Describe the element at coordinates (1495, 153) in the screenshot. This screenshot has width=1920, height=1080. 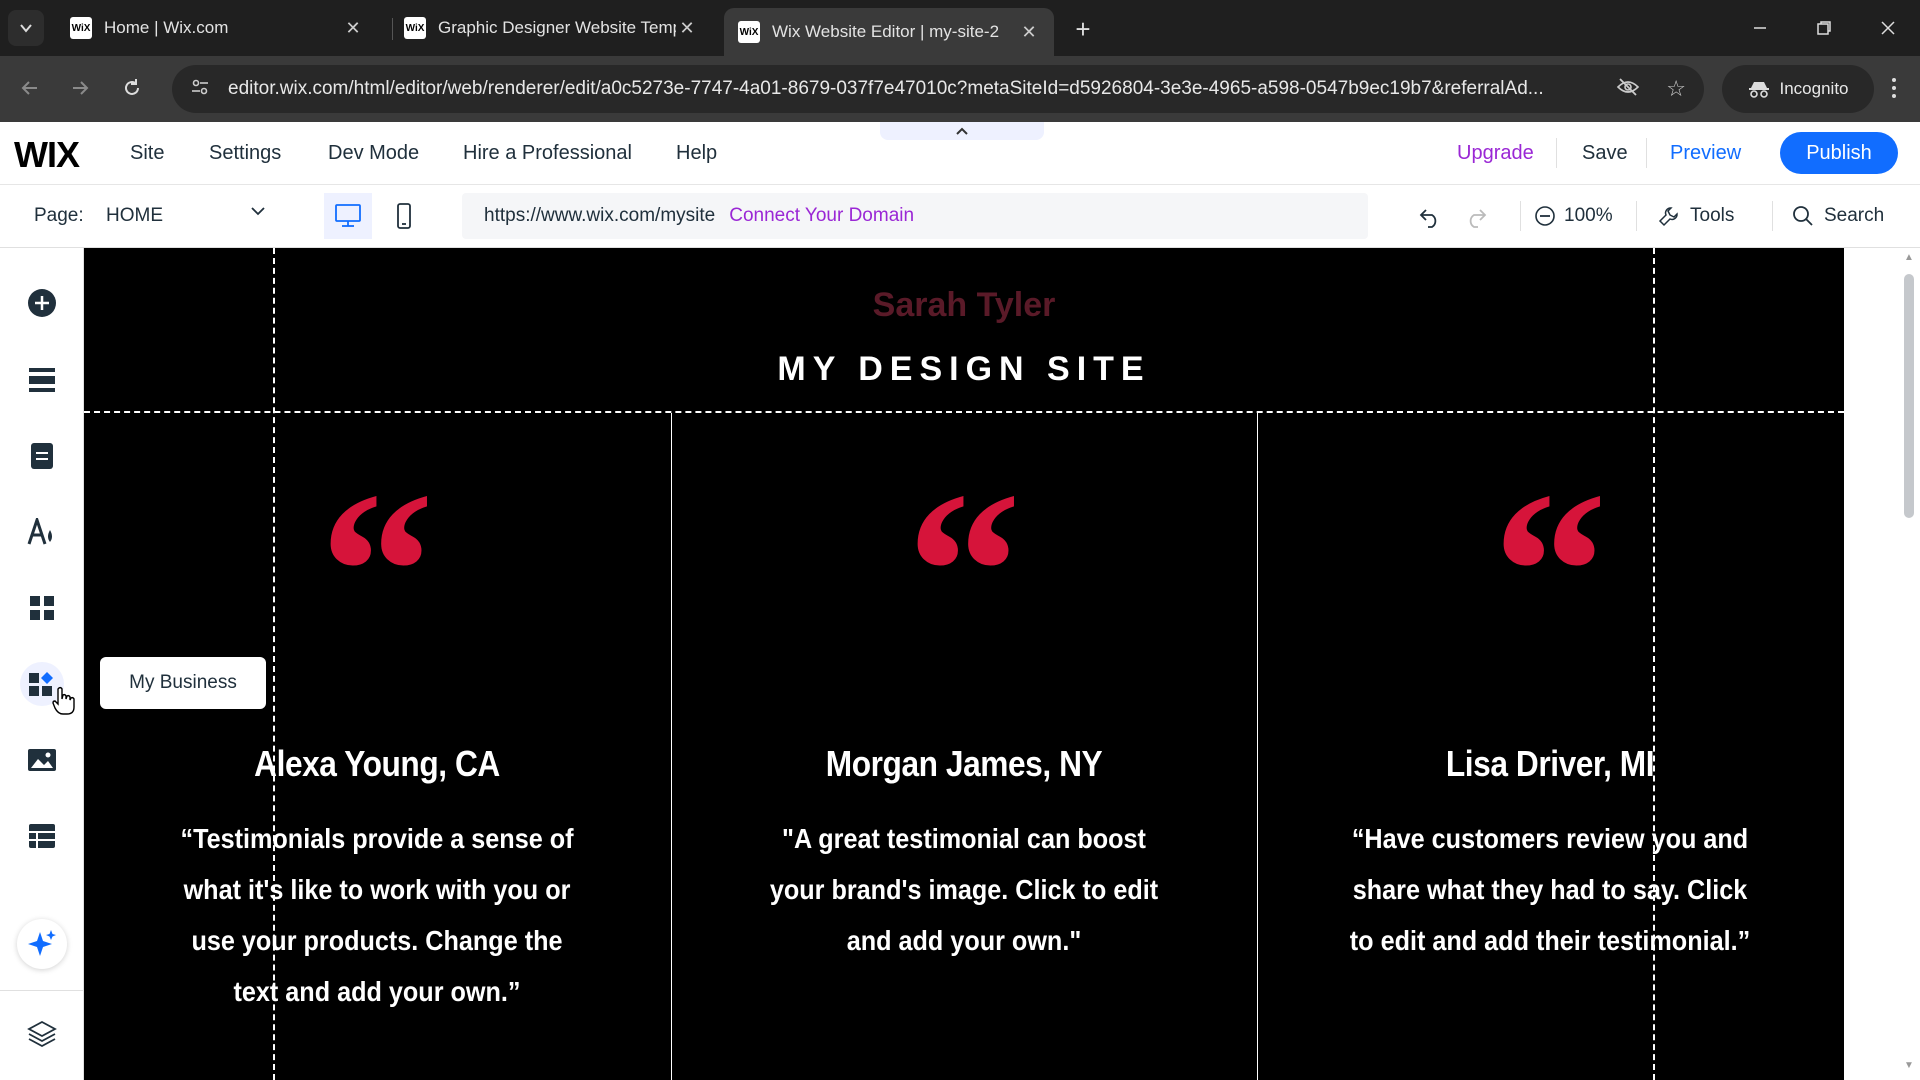
I see `upgrade-button: Upgrade` at that location.